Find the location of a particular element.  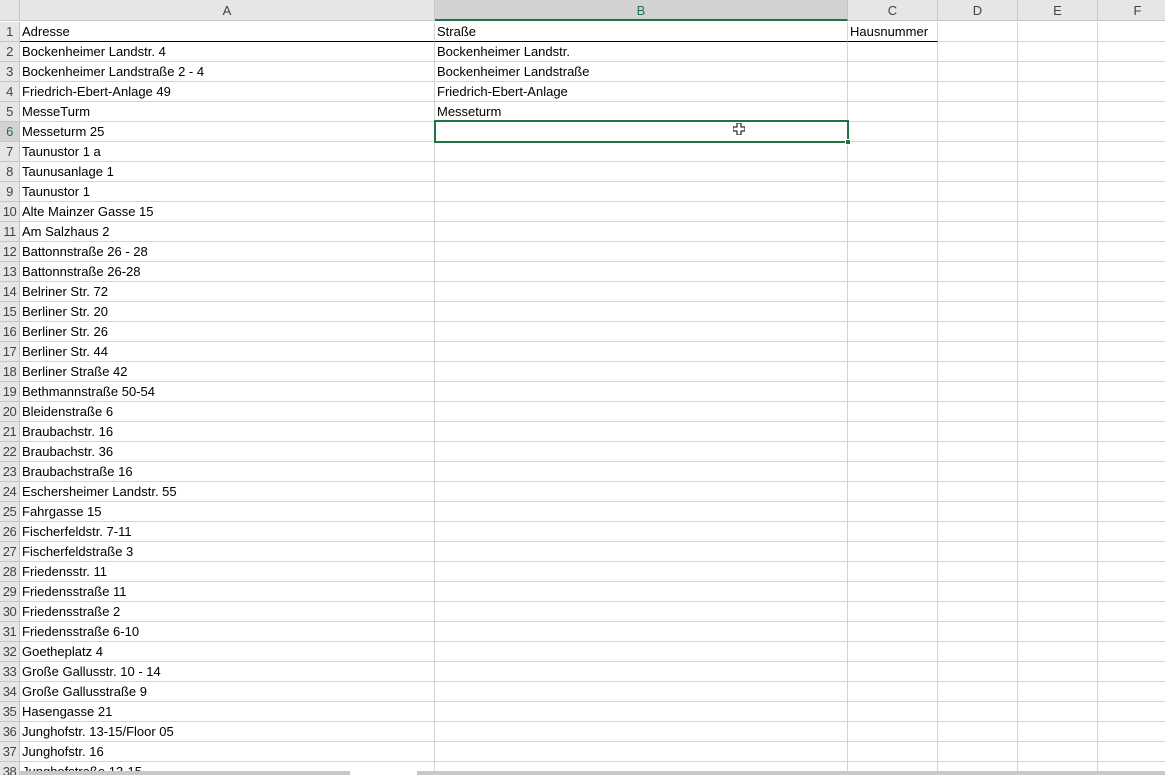

cell-c26 is located at coordinates (893, 532).